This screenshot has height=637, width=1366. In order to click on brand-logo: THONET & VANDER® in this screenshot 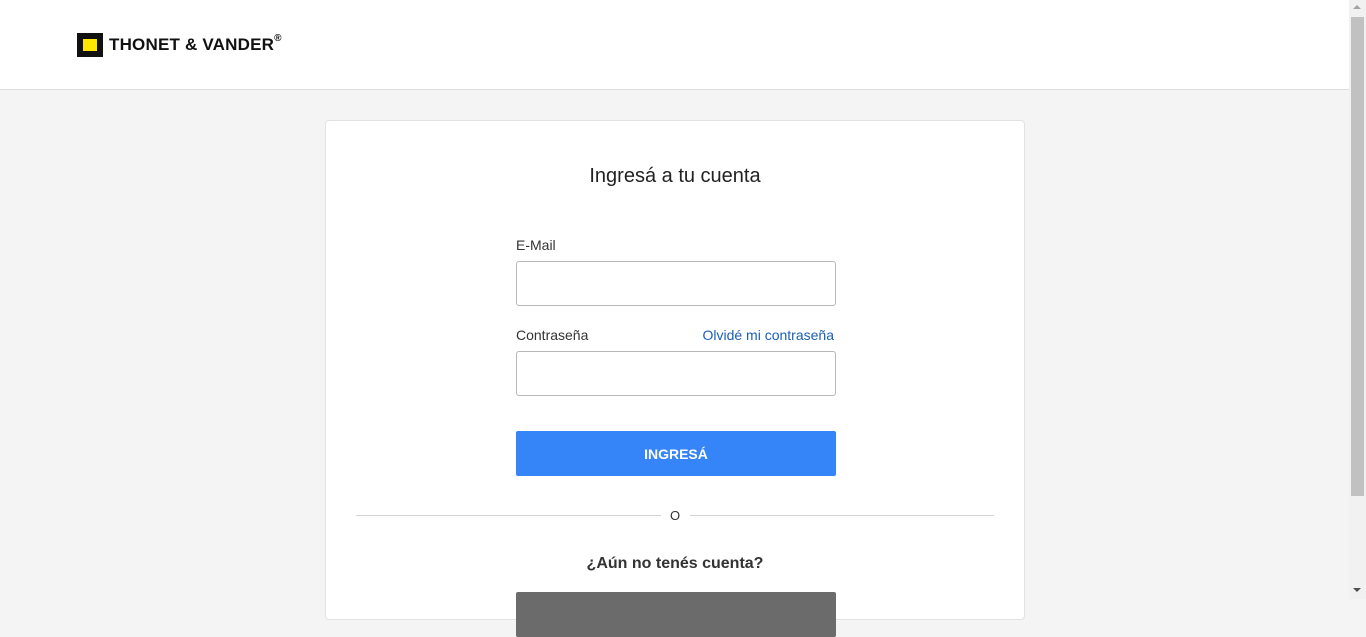, I will do `click(179, 45)`.